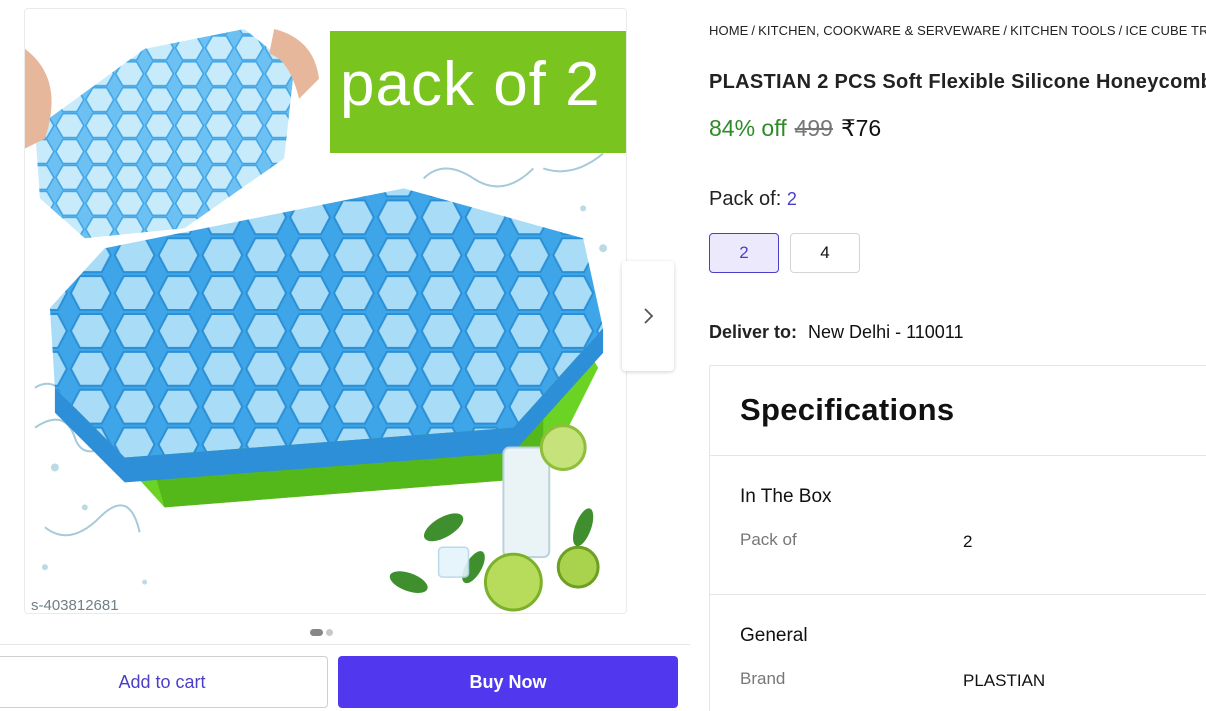  Describe the element at coordinates (1165, 30) in the screenshot. I see `breadcrumb-ice-cube-trays: ICE CUBE TRAYS` at that location.